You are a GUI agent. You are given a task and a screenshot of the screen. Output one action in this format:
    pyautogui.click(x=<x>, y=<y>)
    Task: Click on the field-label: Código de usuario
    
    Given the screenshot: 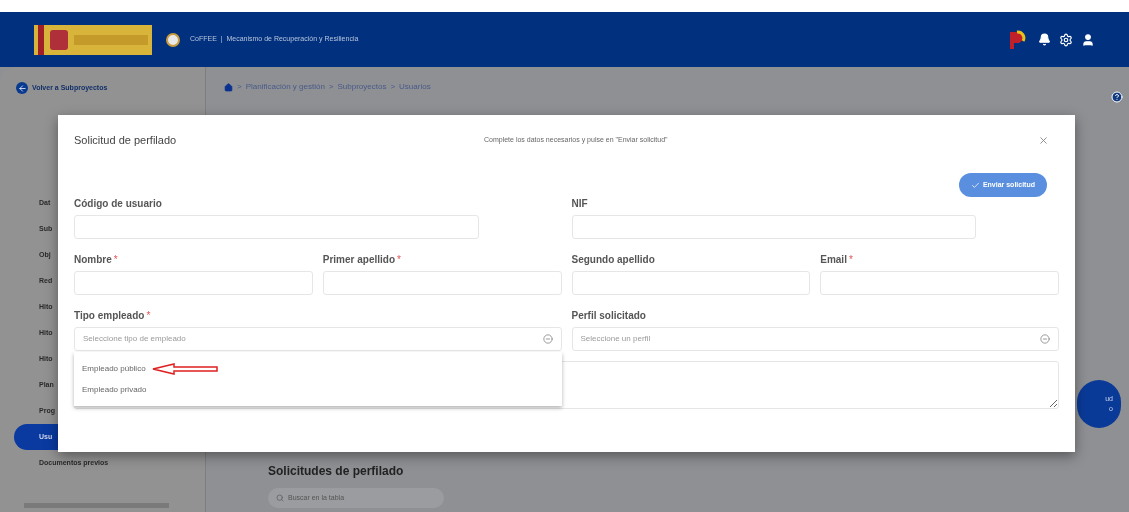 What is the action you would take?
    pyautogui.click(x=118, y=203)
    